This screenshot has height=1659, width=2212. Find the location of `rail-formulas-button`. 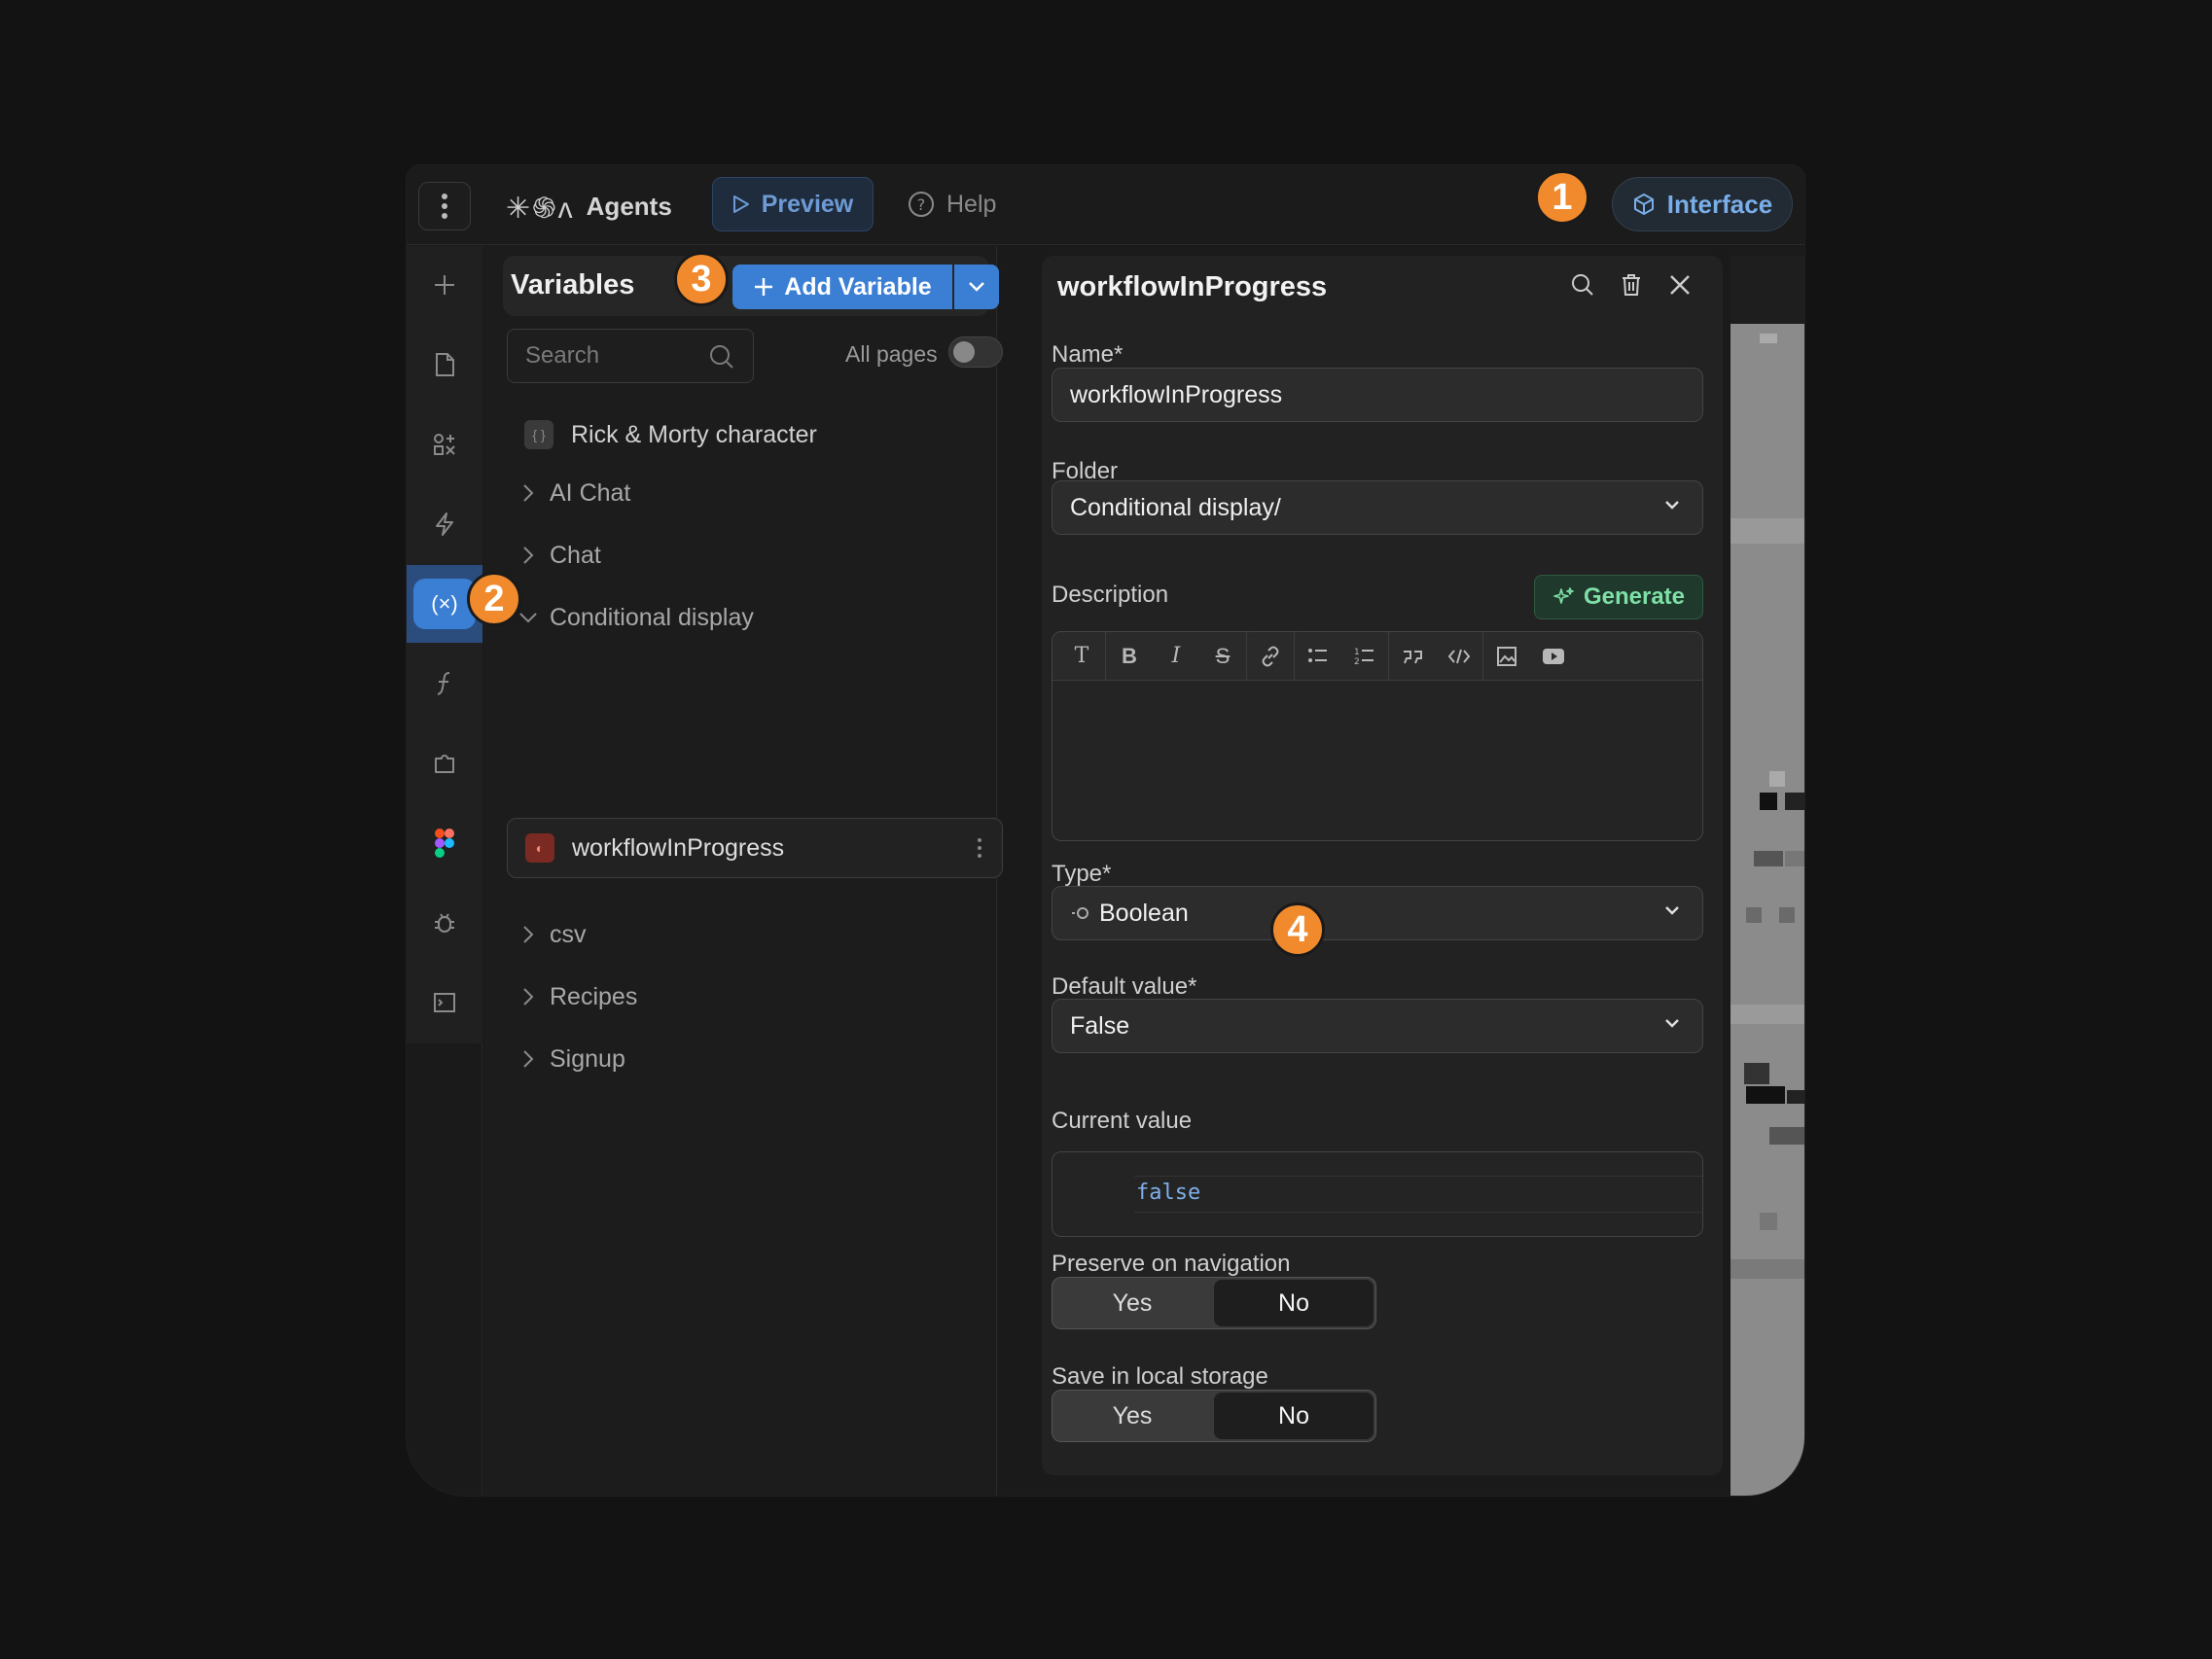

rail-formulas-button is located at coordinates (444, 684).